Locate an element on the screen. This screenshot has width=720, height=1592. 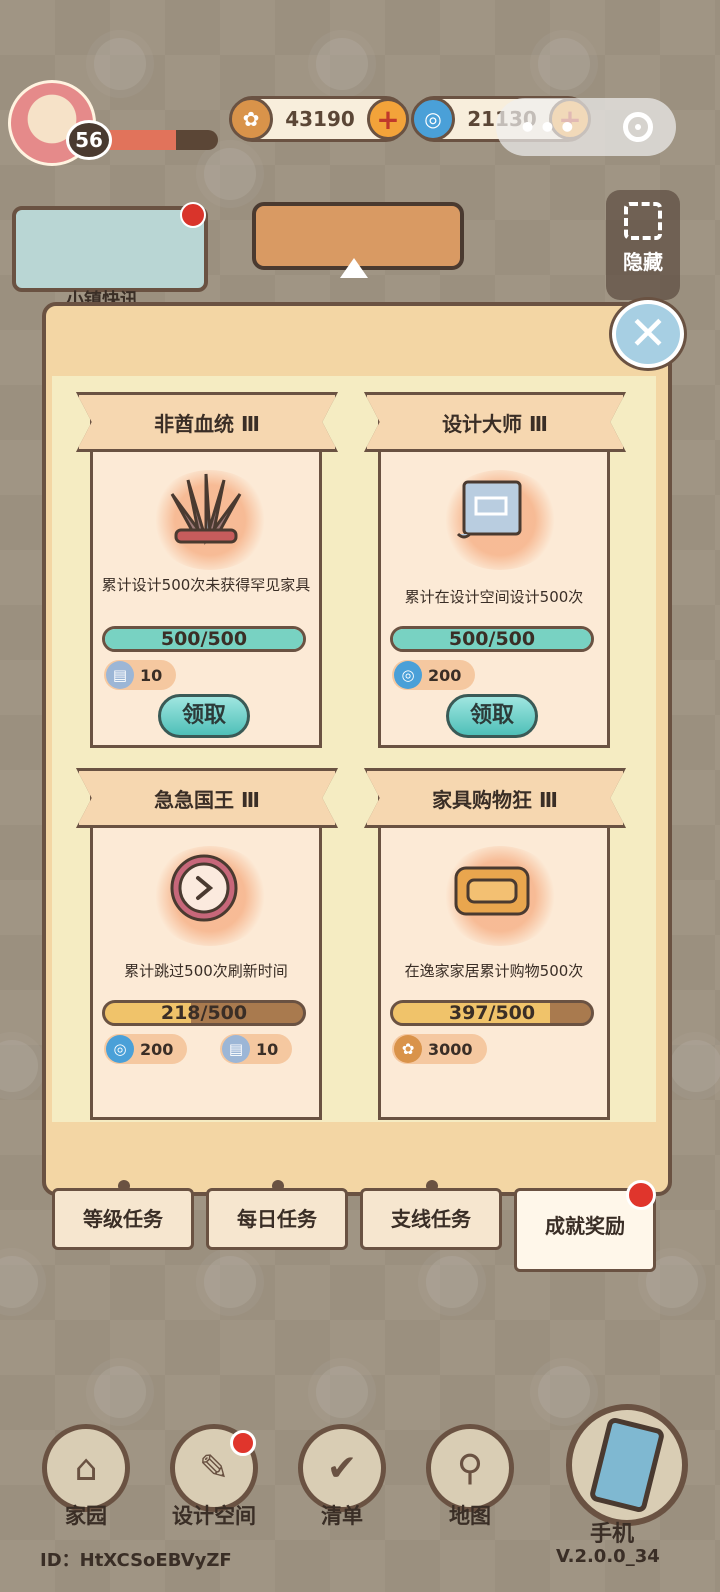
achievement-progress-bar: 218/500 is located at coordinates (204, 1013).